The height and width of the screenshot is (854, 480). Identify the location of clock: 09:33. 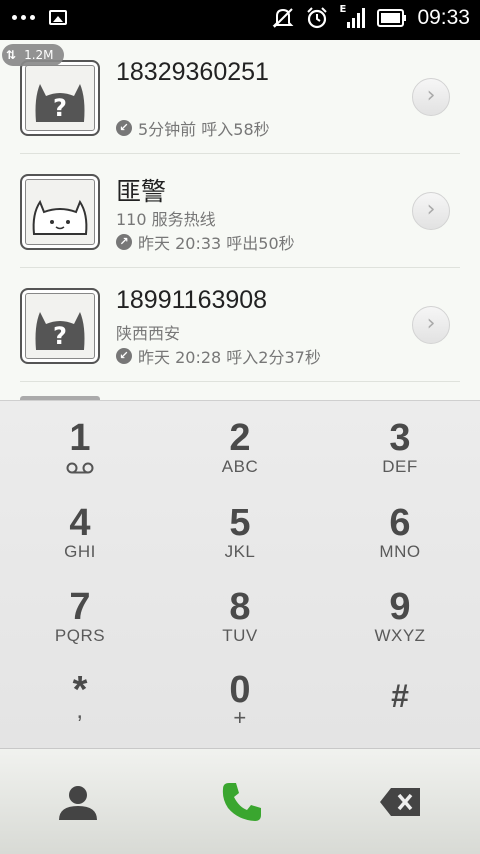
(443, 17).